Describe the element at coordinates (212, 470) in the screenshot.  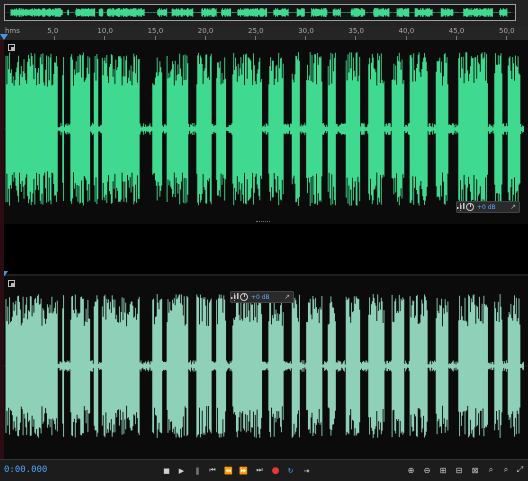
I see `skip-back-icon: ⏮` at that location.